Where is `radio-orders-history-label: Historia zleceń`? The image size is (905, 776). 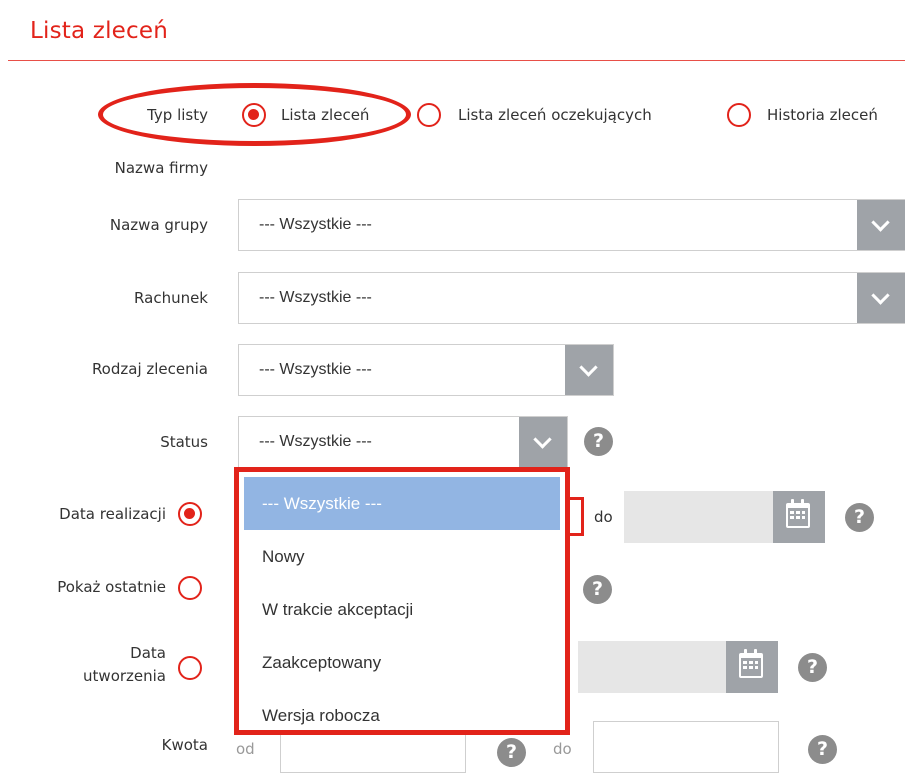
radio-orders-history-label: Historia zleceń is located at coordinates (822, 115).